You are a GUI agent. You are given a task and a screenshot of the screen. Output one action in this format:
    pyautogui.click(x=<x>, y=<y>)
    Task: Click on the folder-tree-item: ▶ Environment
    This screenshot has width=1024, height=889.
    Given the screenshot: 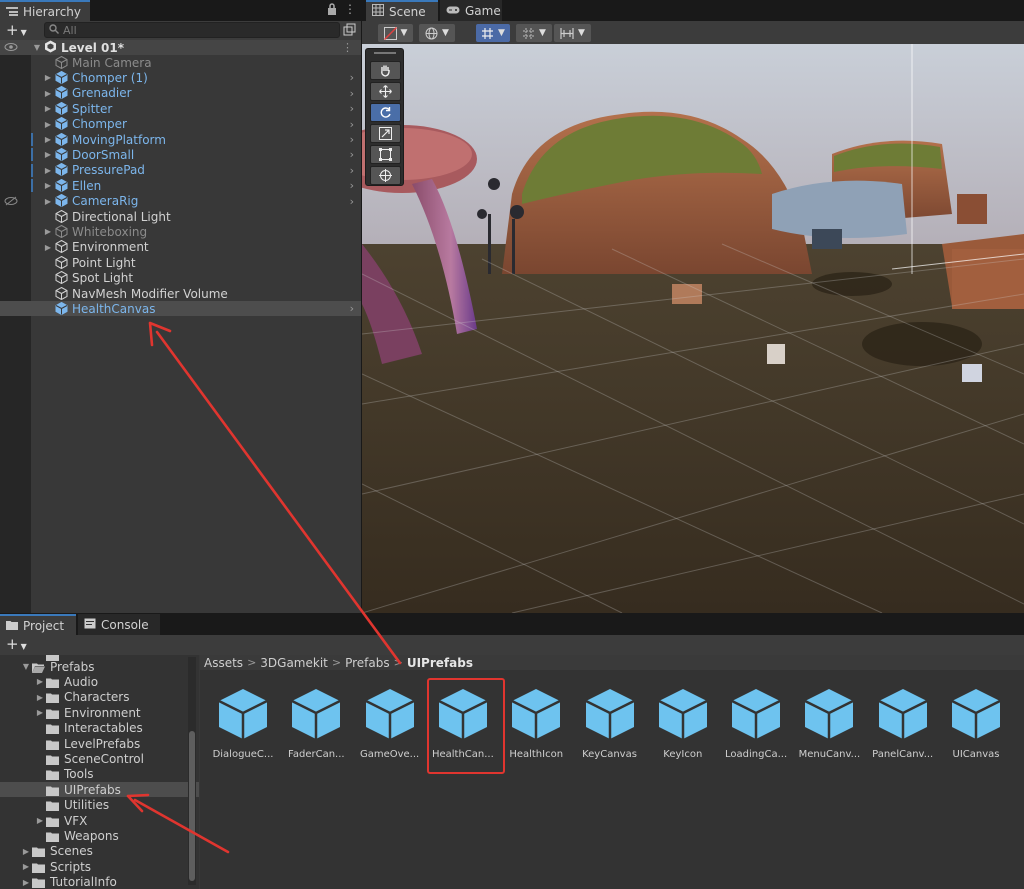 What is the action you would take?
    pyautogui.click(x=99, y=712)
    